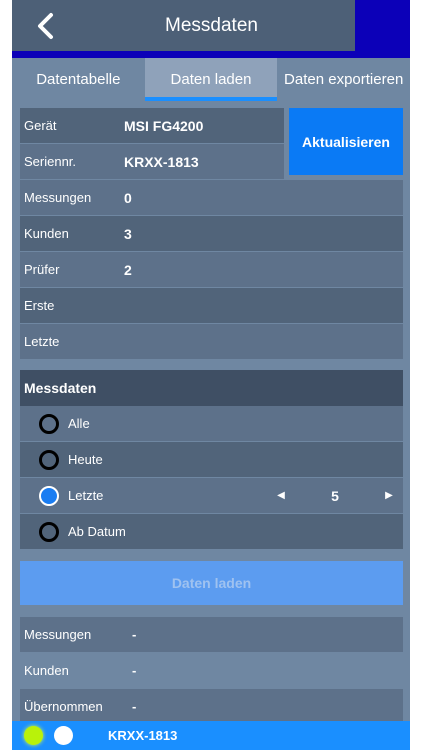 The height and width of the screenshot is (750, 422). Describe the element at coordinates (211, 735) in the screenshot. I see `status-footer: KRXX-1813` at that location.